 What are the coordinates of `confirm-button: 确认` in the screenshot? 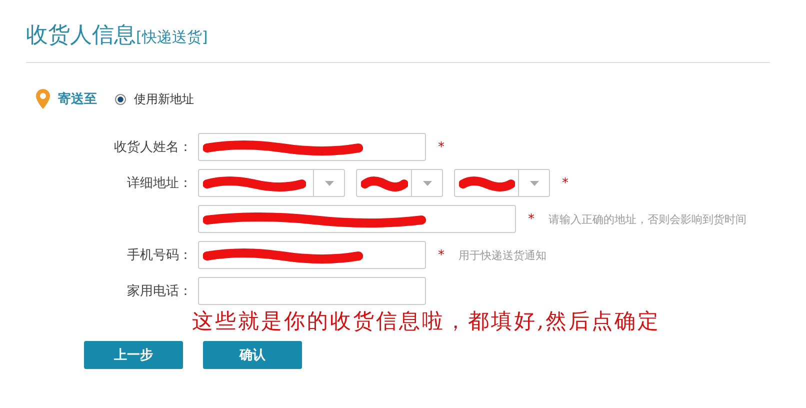 It's located at (252, 355).